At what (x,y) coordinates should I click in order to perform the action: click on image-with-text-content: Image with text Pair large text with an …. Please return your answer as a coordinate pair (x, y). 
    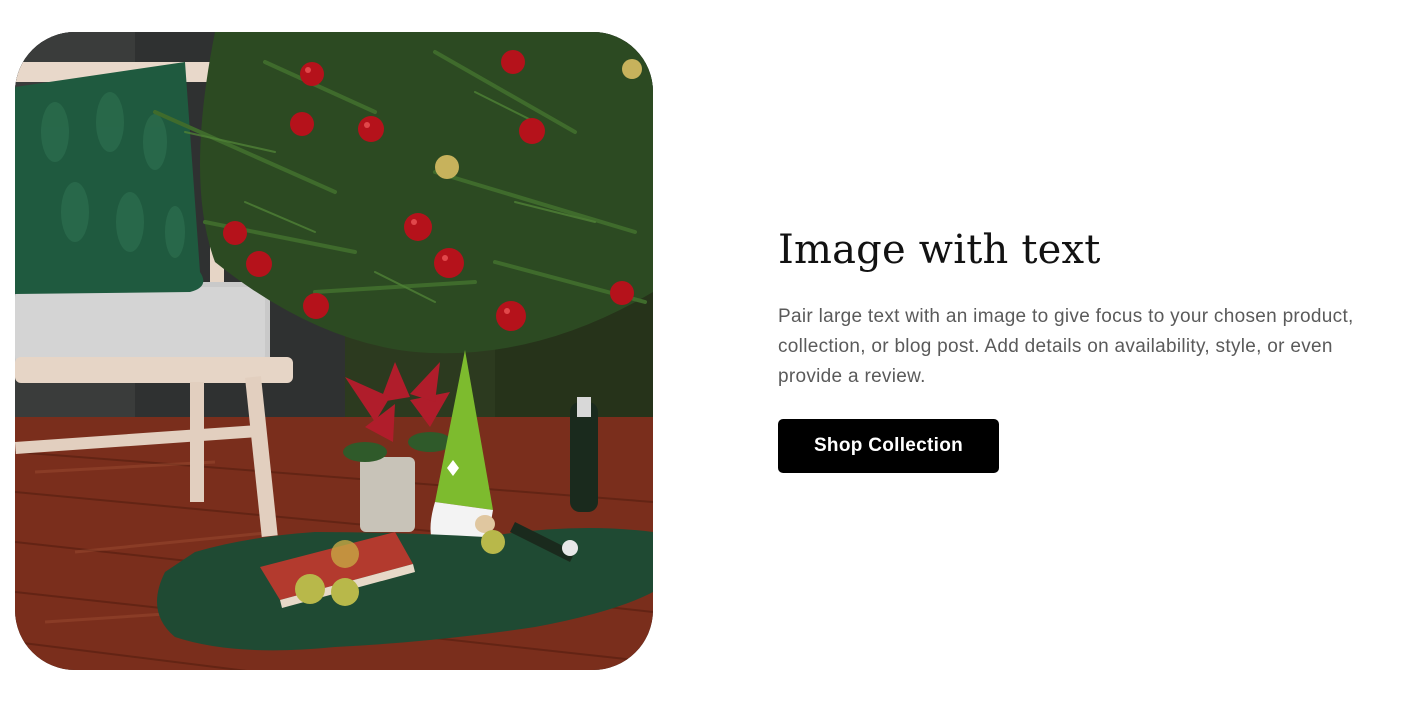
    Looking at the image, I should click on (1078, 348).